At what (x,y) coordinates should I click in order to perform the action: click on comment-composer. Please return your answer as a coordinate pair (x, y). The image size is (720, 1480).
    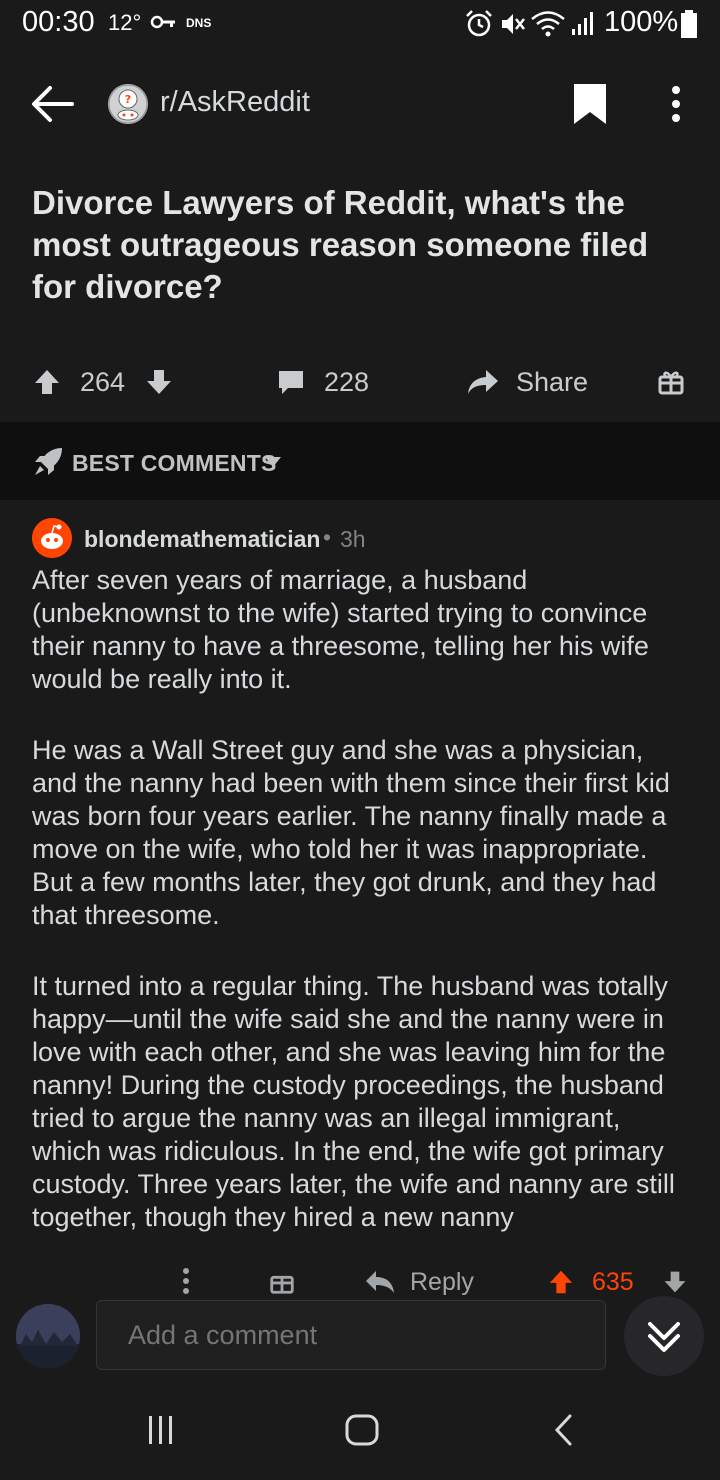
    Looking at the image, I should click on (360, 1340).